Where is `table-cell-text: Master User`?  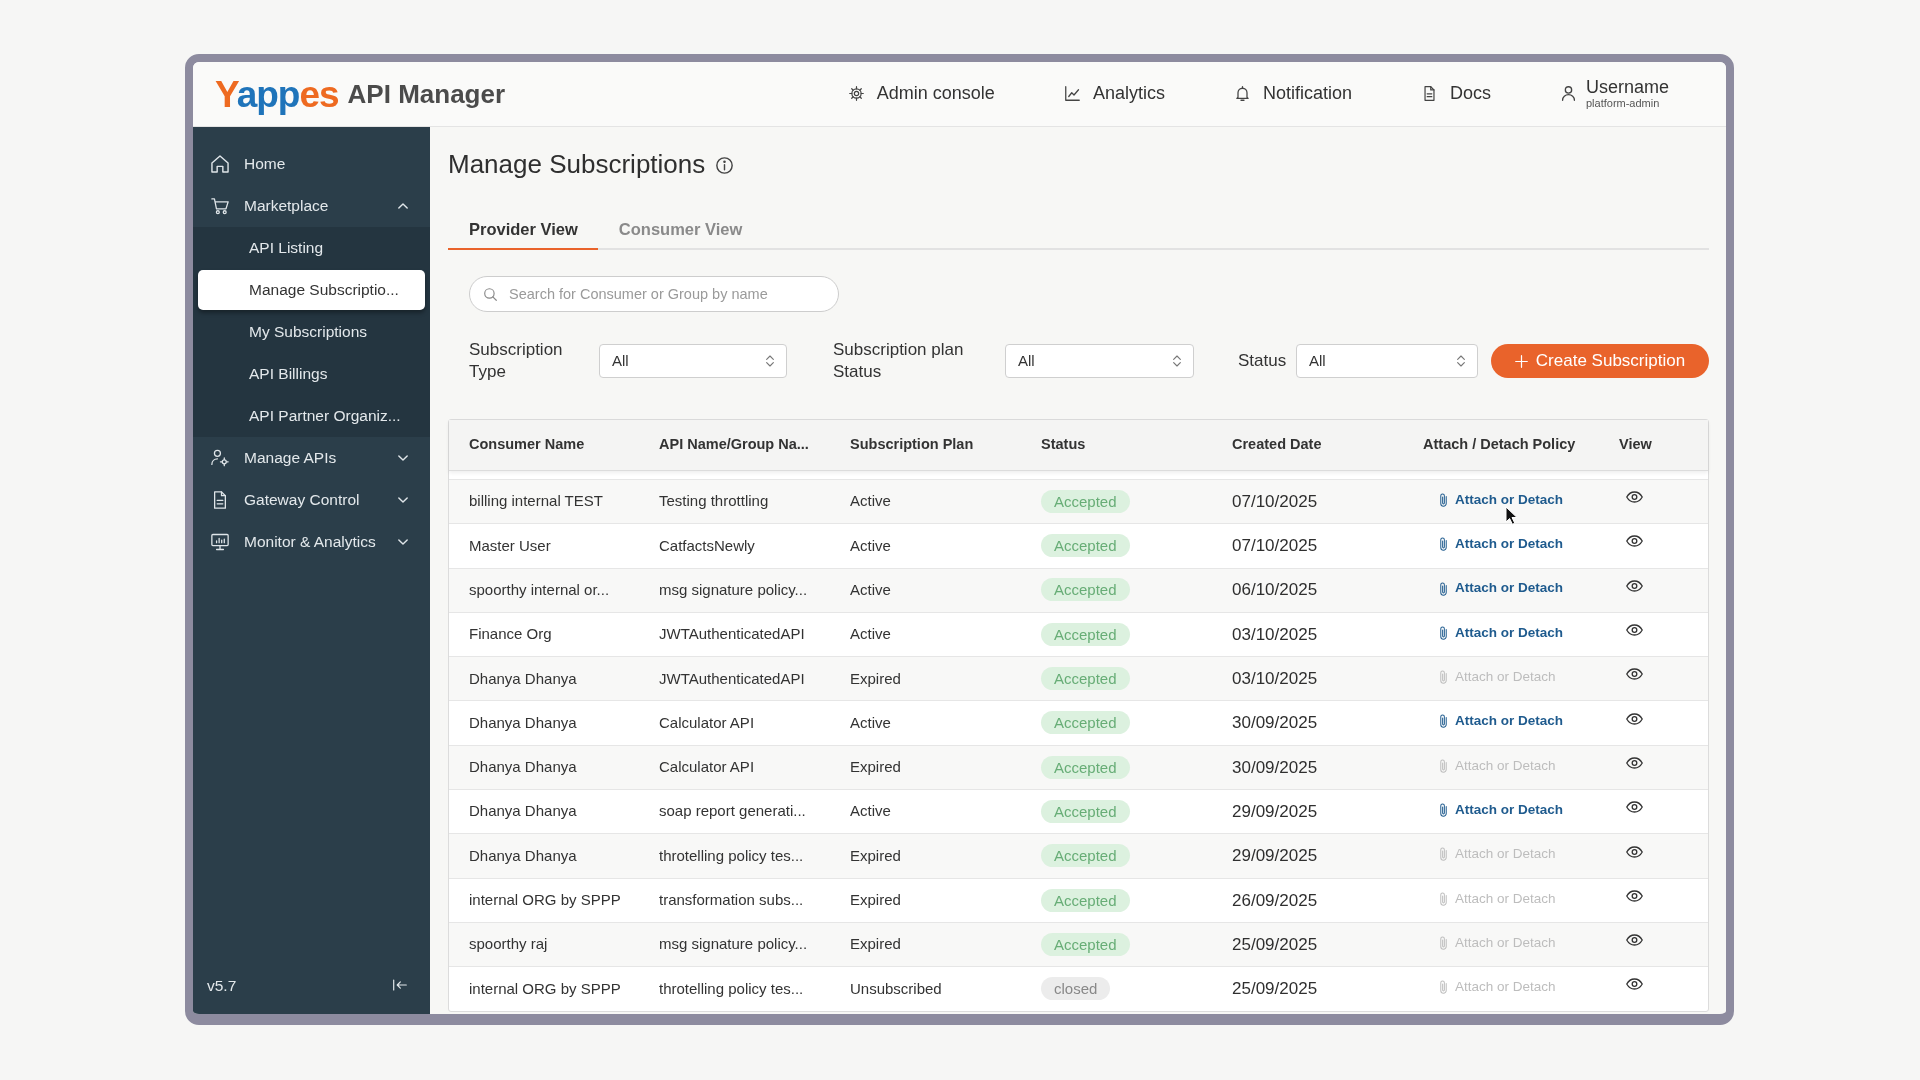 table-cell-text: Master User is located at coordinates (510, 545).